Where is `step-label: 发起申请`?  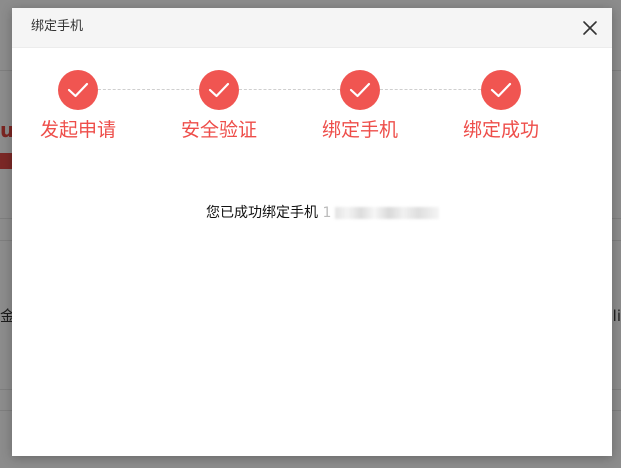 step-label: 发起申请 is located at coordinates (77, 130).